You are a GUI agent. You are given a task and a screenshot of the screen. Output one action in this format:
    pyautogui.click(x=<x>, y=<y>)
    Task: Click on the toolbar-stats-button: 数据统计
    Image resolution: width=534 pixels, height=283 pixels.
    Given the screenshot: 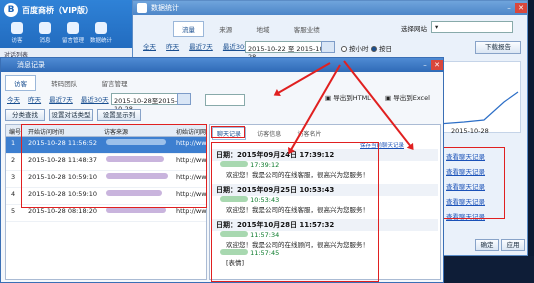 What is the action you would take?
    pyautogui.click(x=101, y=34)
    